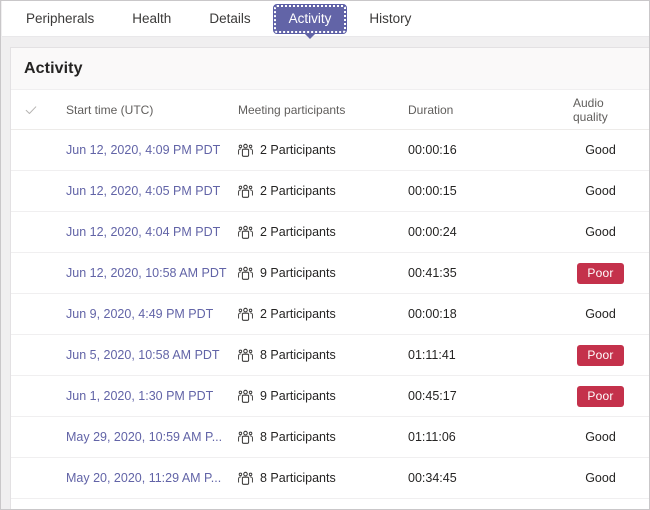 This screenshot has height=510, width=650. Describe the element at coordinates (60, 19) in the screenshot. I see `tab-peripherals: Peripherals` at that location.